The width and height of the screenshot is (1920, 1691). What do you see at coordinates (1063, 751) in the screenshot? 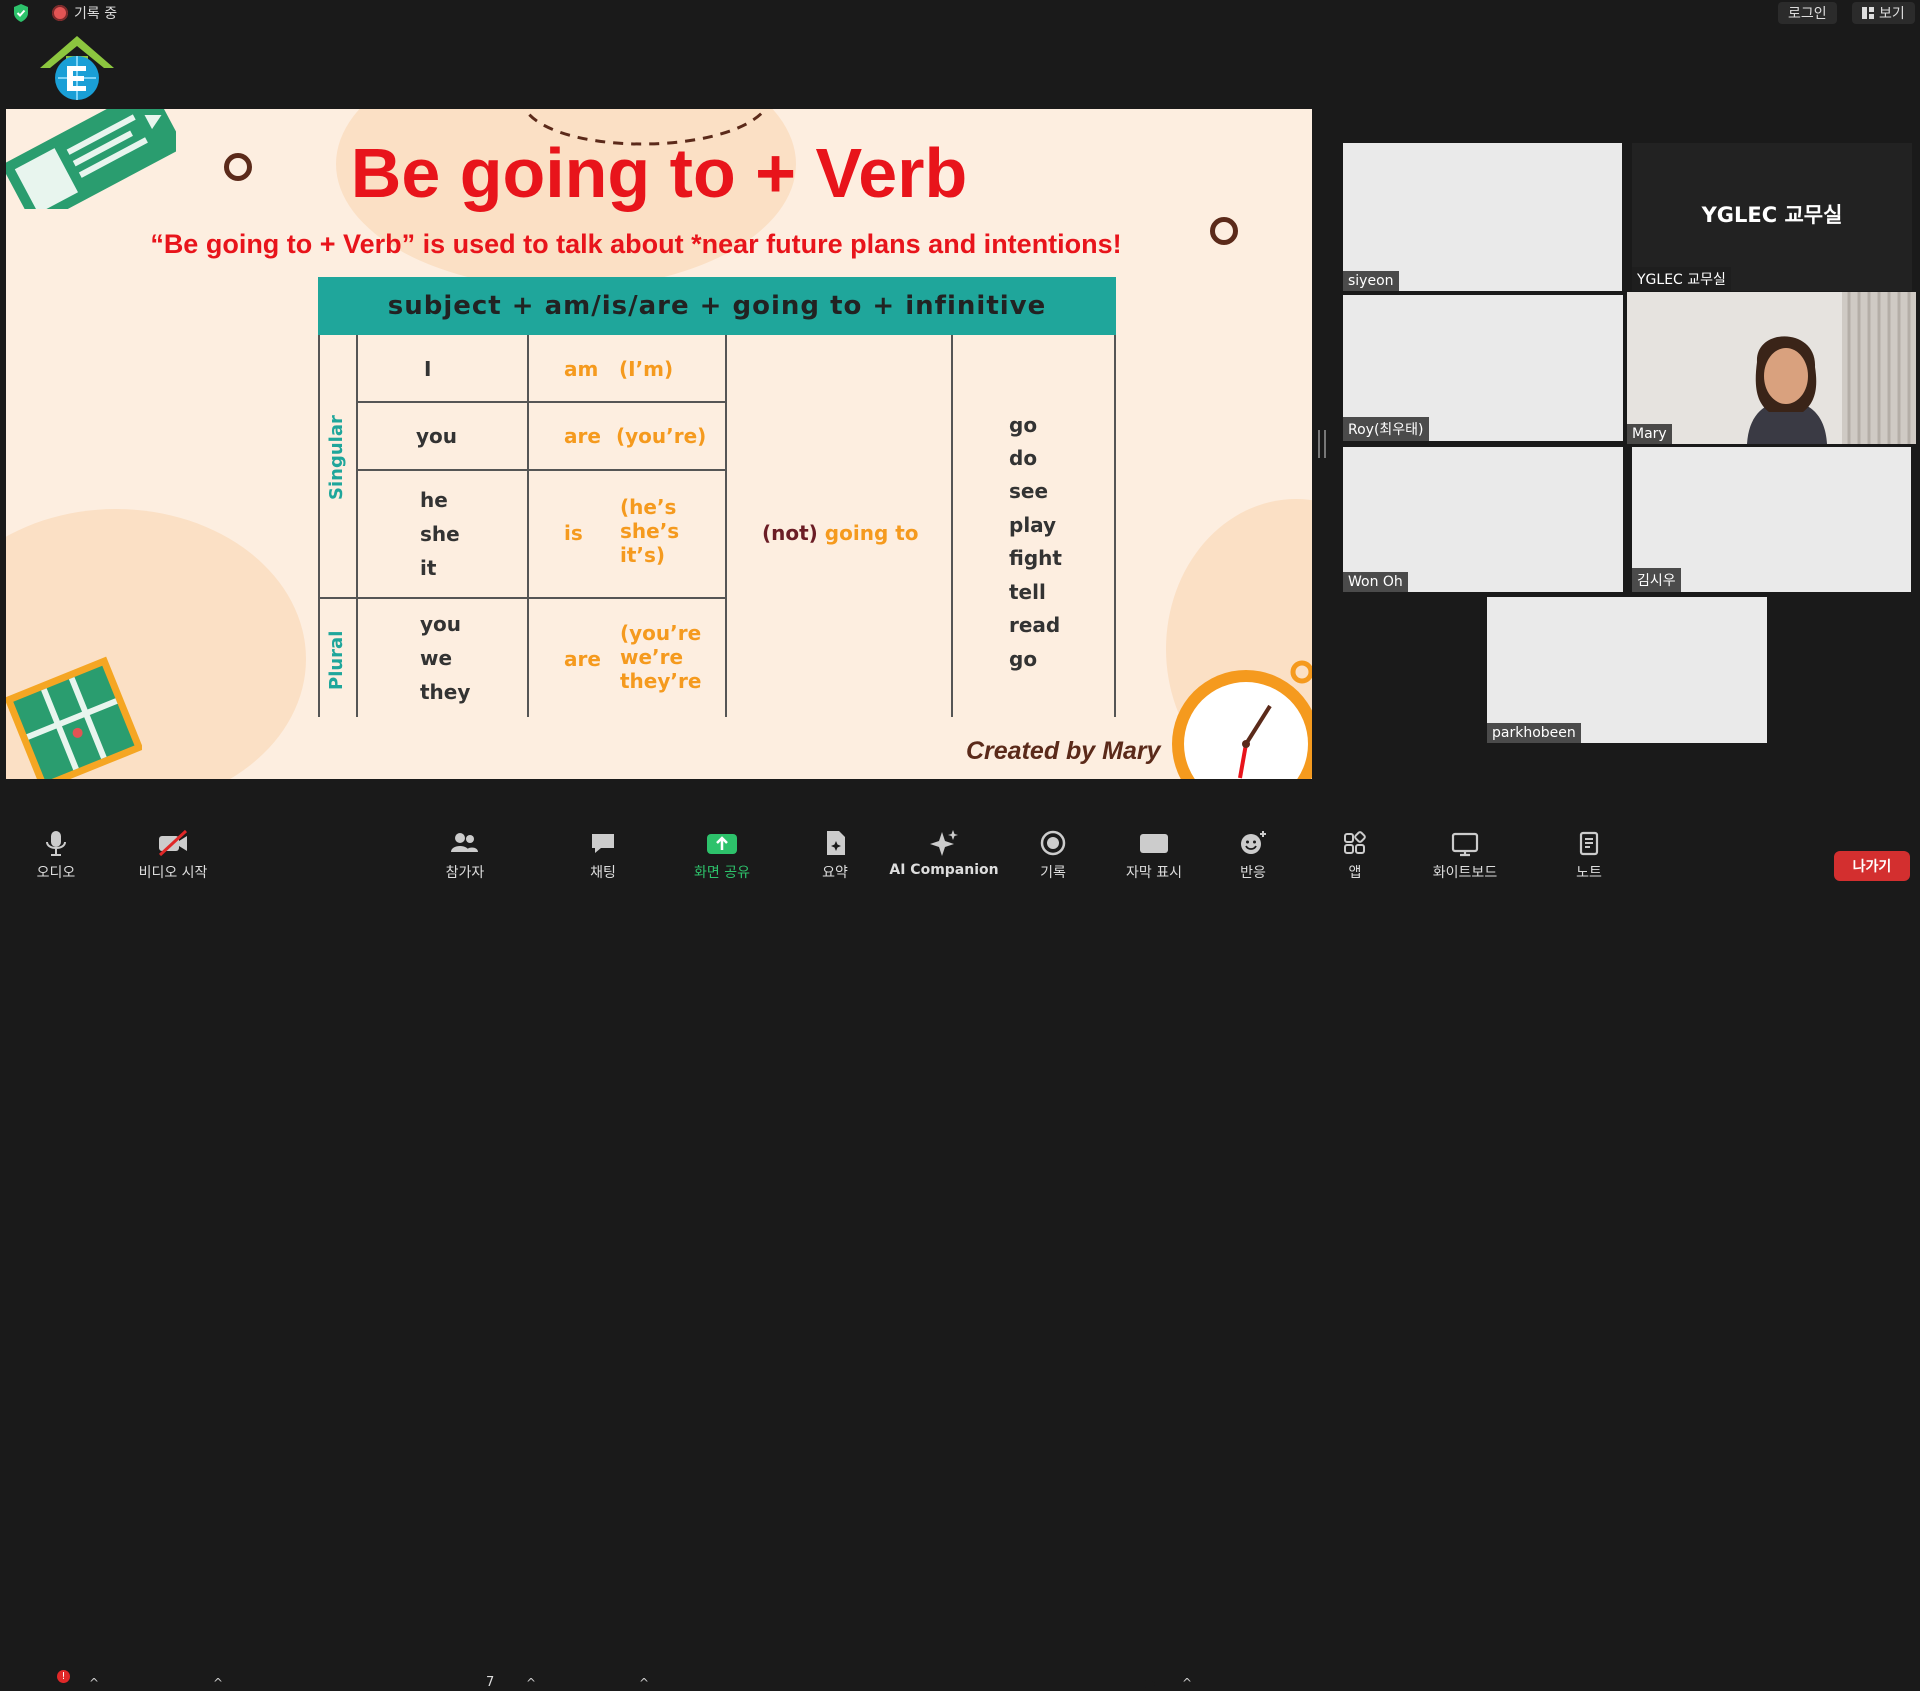
I see `slide-credit: Created by Mary` at bounding box center [1063, 751].